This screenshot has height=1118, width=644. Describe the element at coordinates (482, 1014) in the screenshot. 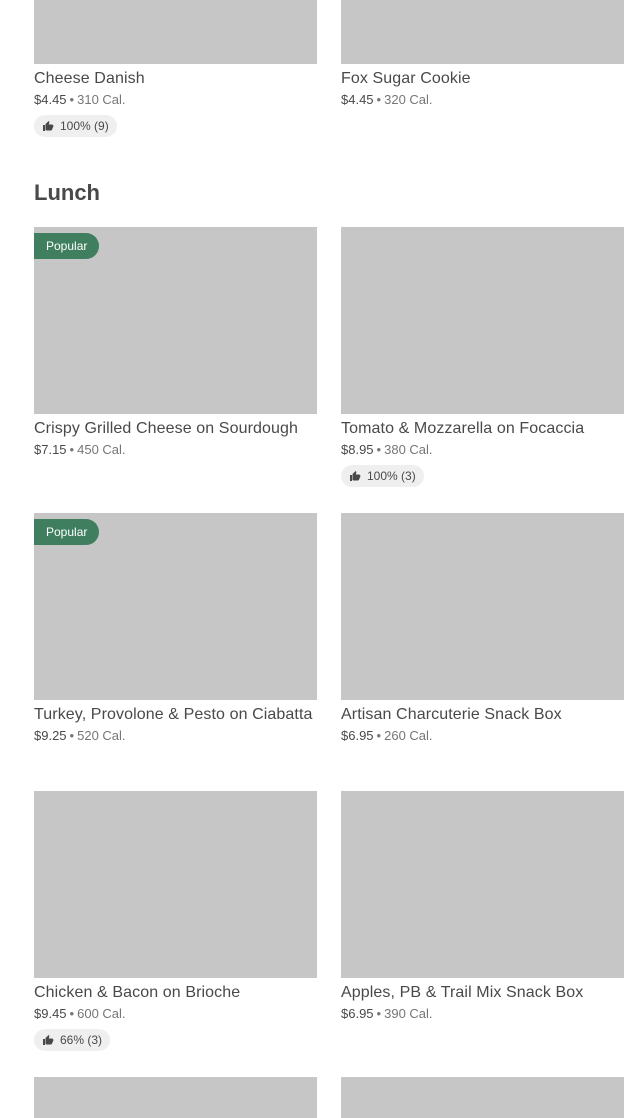

I see `item-meta: $6.95 • 390 Cal.` at that location.